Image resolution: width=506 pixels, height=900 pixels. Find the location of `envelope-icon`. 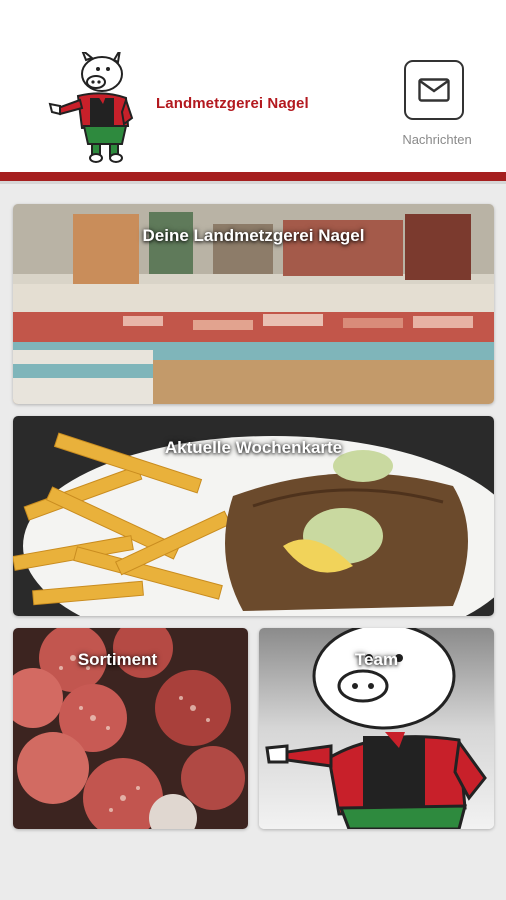

envelope-icon is located at coordinates (434, 90).